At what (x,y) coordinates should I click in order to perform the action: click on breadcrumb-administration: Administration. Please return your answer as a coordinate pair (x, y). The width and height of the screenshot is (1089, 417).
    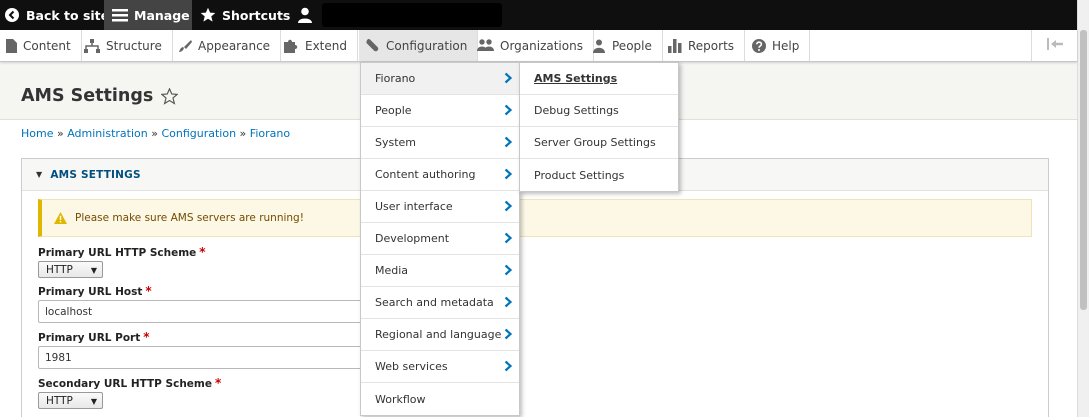
    Looking at the image, I should click on (107, 133).